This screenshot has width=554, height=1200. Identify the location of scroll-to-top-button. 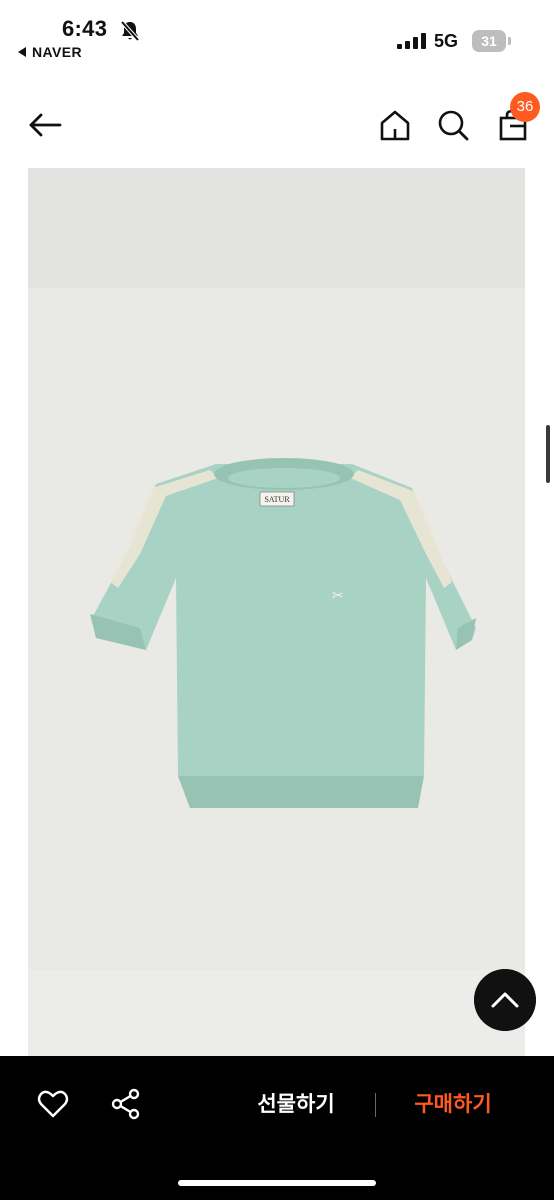
(505, 1000).